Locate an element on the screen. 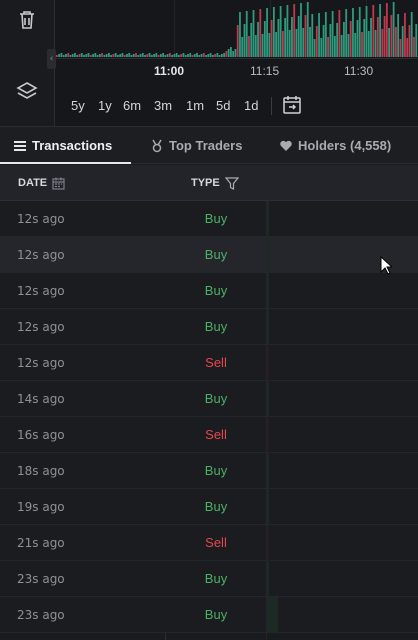 This screenshot has width=418, height=640. table-row: 12s ago Sell is located at coordinates (209, 363).